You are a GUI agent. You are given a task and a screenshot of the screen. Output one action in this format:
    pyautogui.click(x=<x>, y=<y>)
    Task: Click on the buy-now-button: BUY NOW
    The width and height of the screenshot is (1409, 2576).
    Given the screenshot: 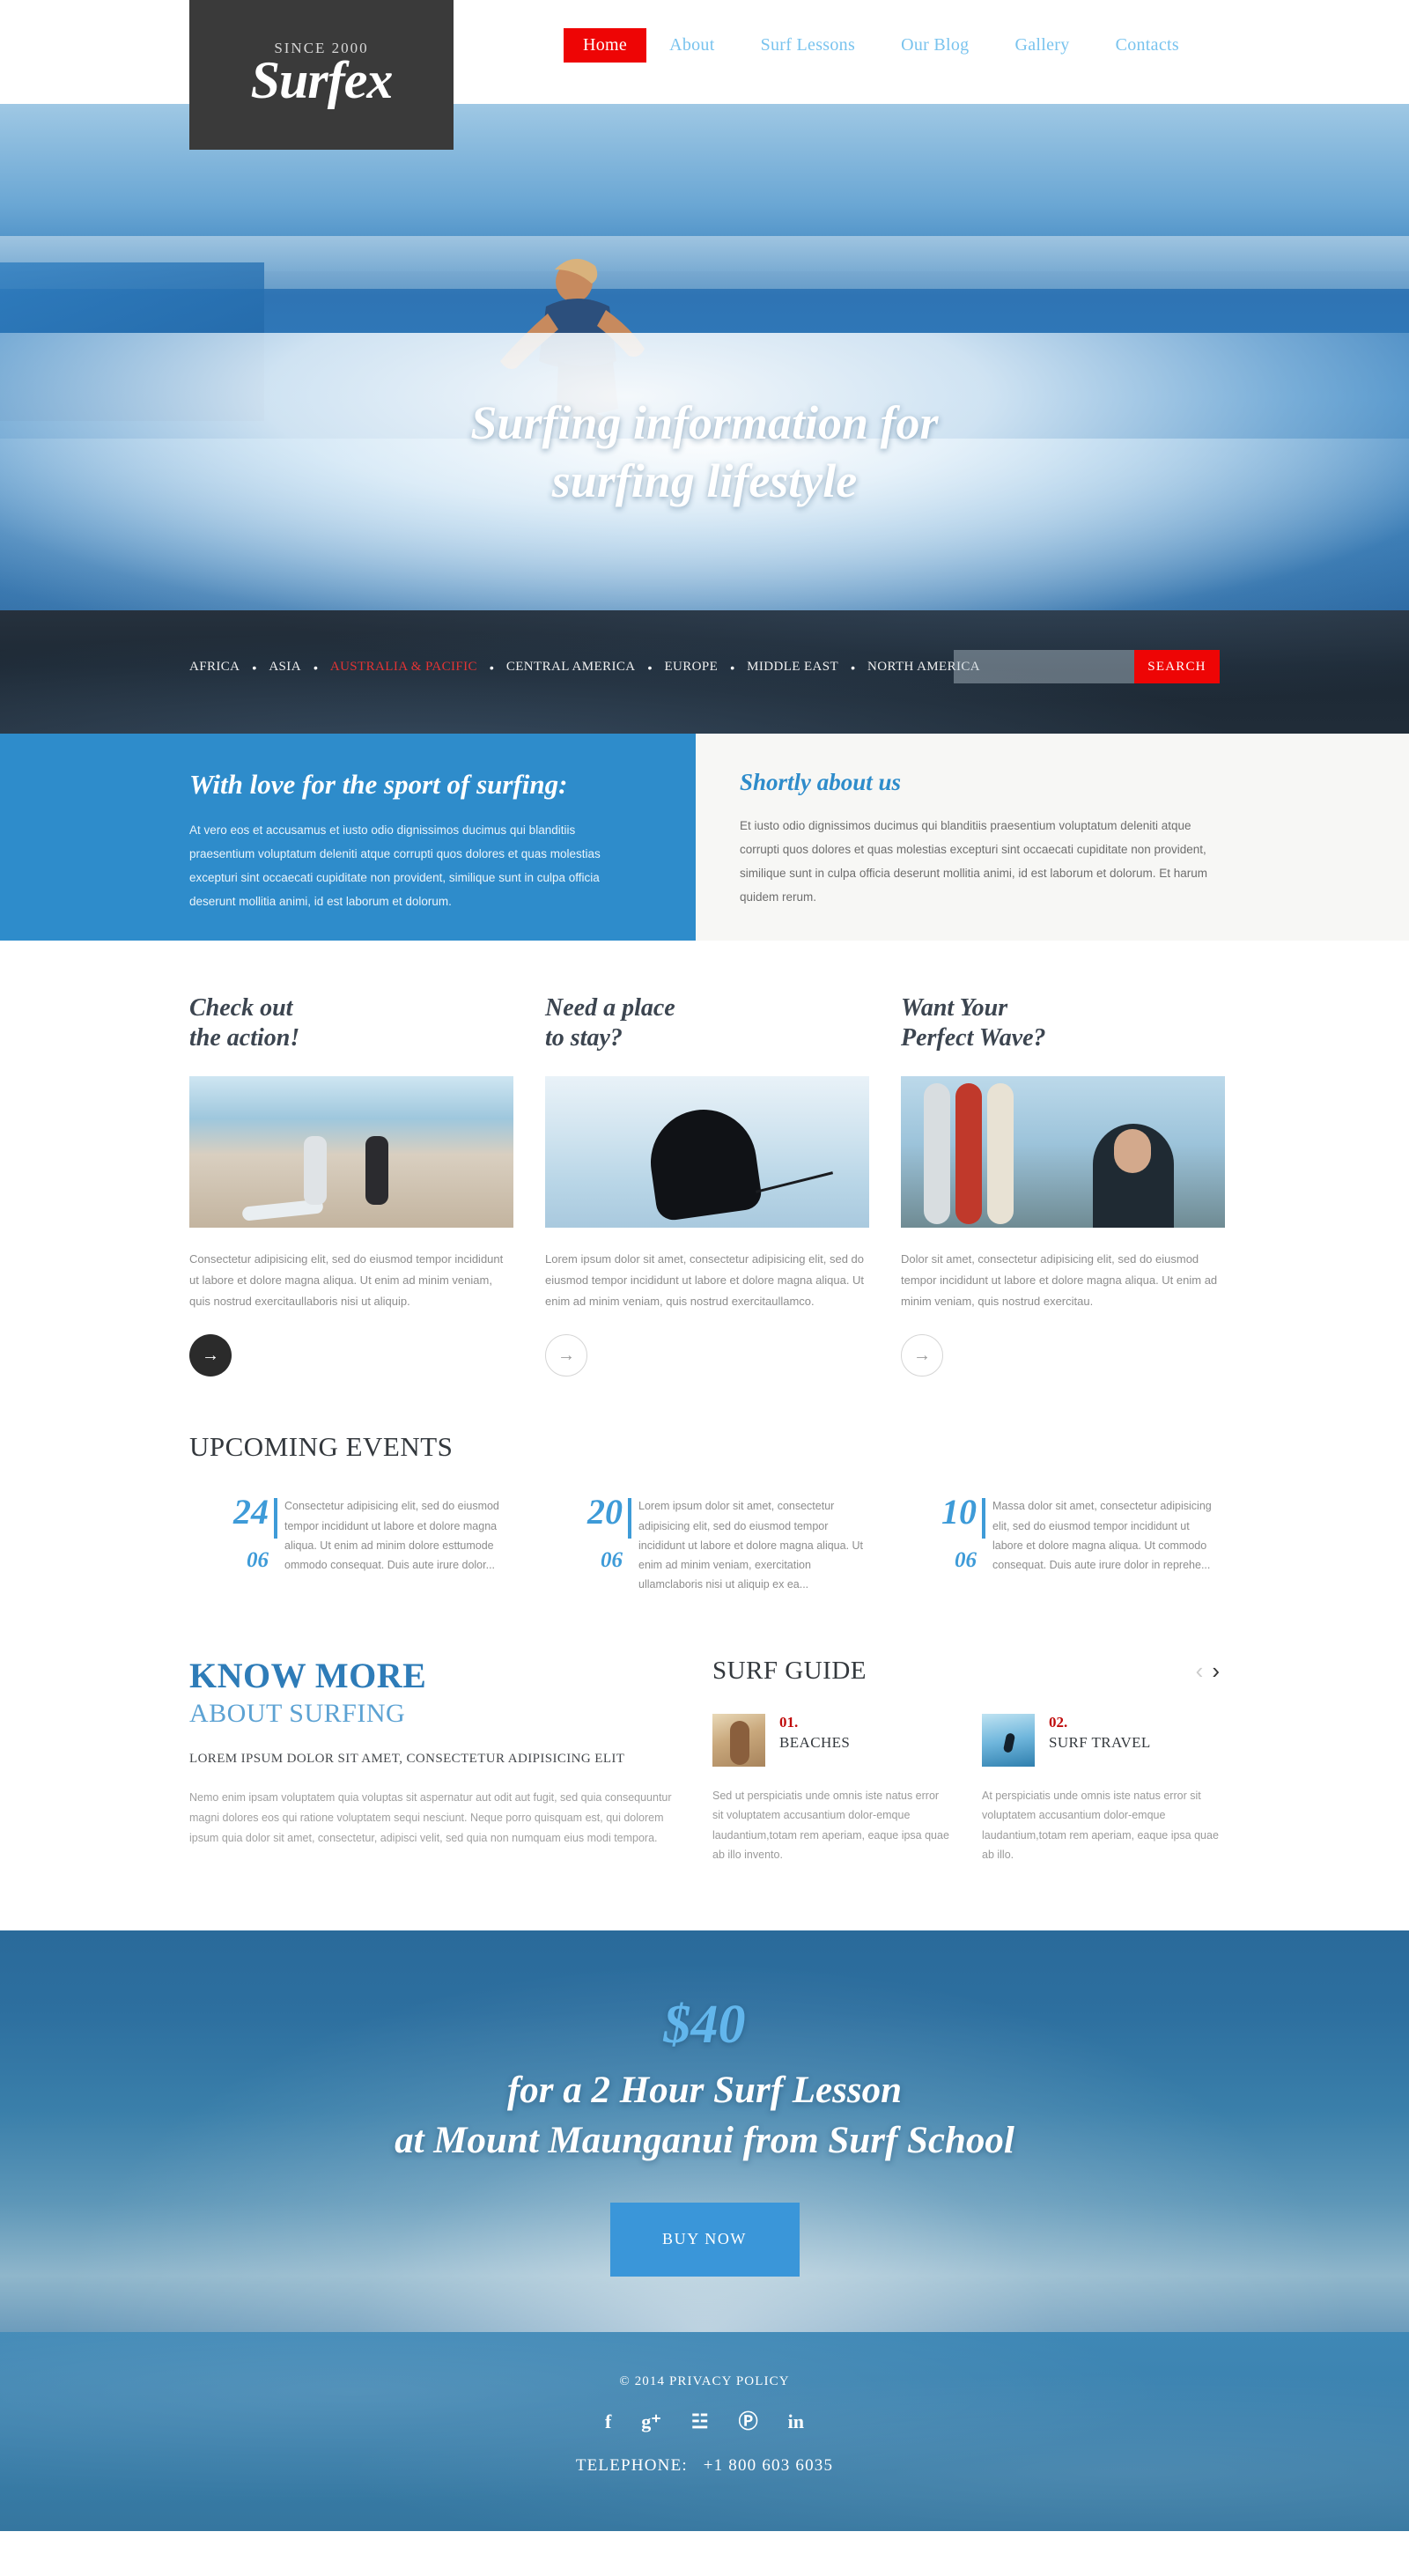 What is the action you would take?
    pyautogui.click(x=704, y=2239)
    